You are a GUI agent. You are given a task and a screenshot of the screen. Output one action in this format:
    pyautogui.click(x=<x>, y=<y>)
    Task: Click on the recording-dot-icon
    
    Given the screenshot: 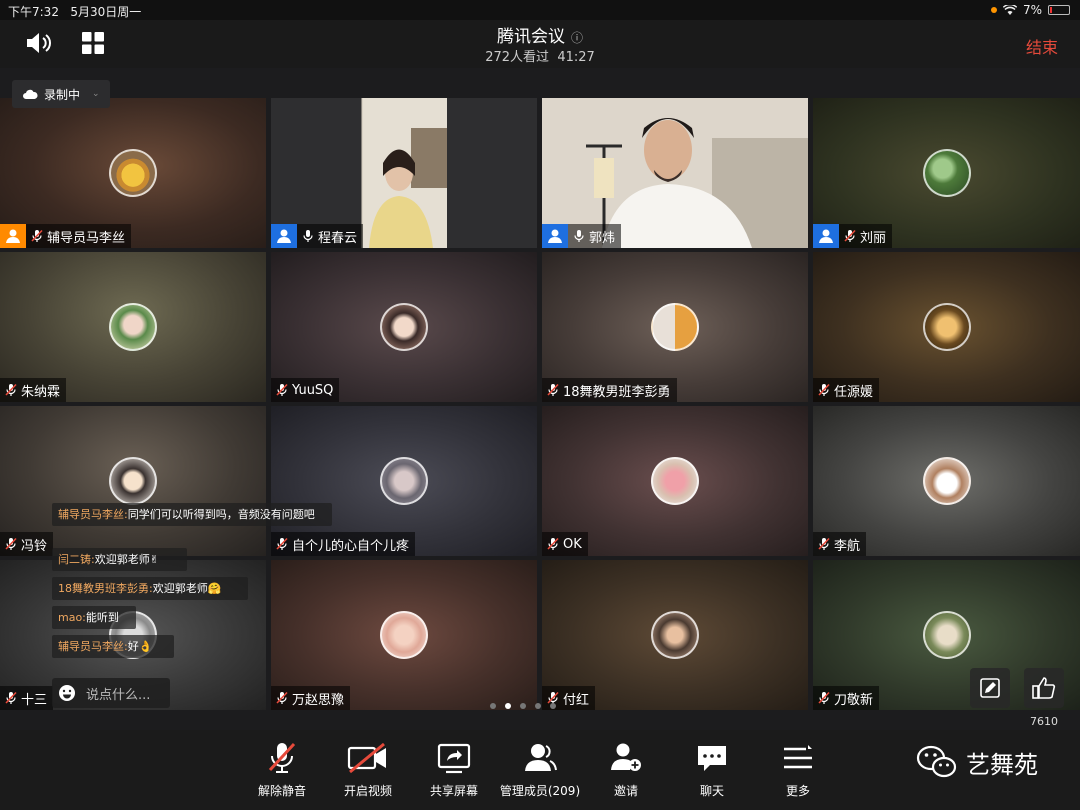 What is the action you would take?
    pyautogui.click(x=993, y=10)
    